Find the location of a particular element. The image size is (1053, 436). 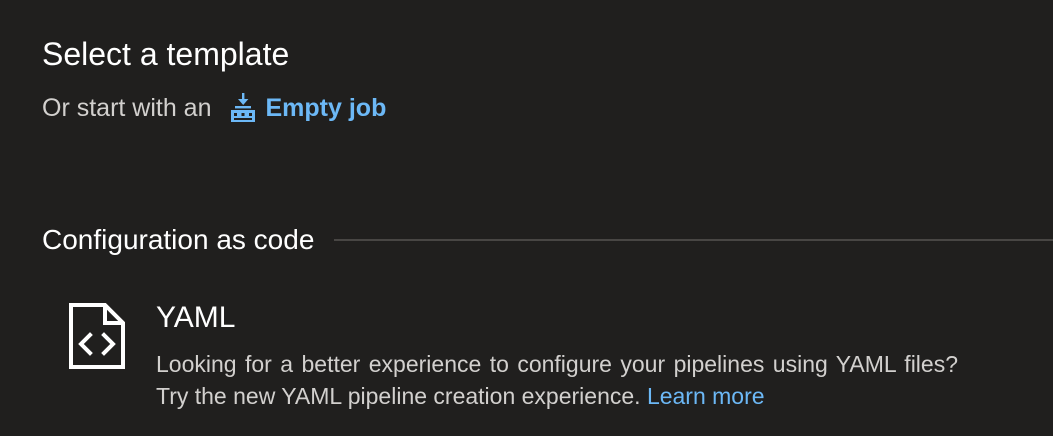

empty-job-link: Empty job is located at coordinates (308, 108).